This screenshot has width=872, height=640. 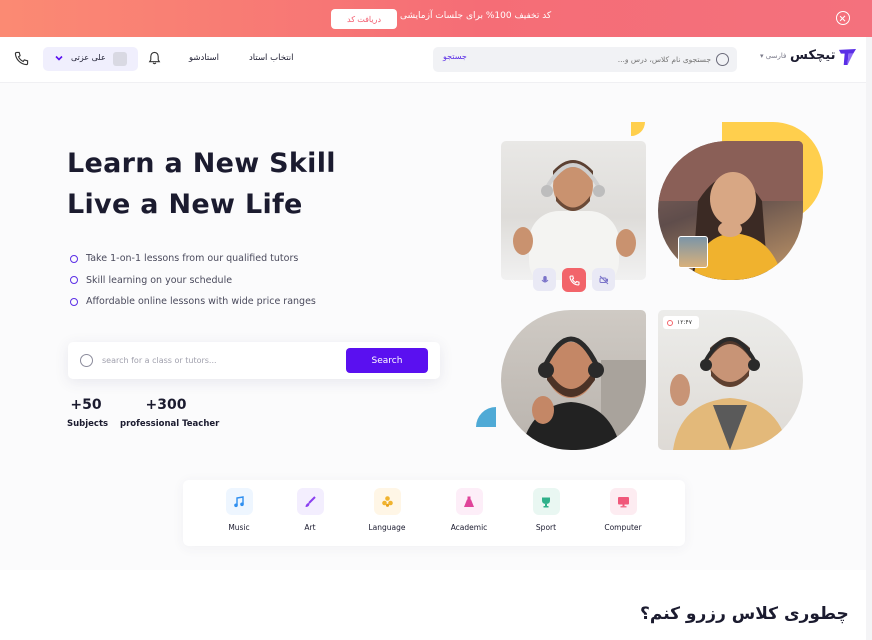 What do you see at coordinates (486, 417) in the screenshot?
I see `decor-blue-quarter` at bounding box center [486, 417].